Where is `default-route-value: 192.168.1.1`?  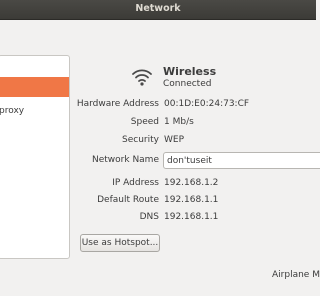 default-route-value: 192.168.1.1 is located at coordinates (191, 200).